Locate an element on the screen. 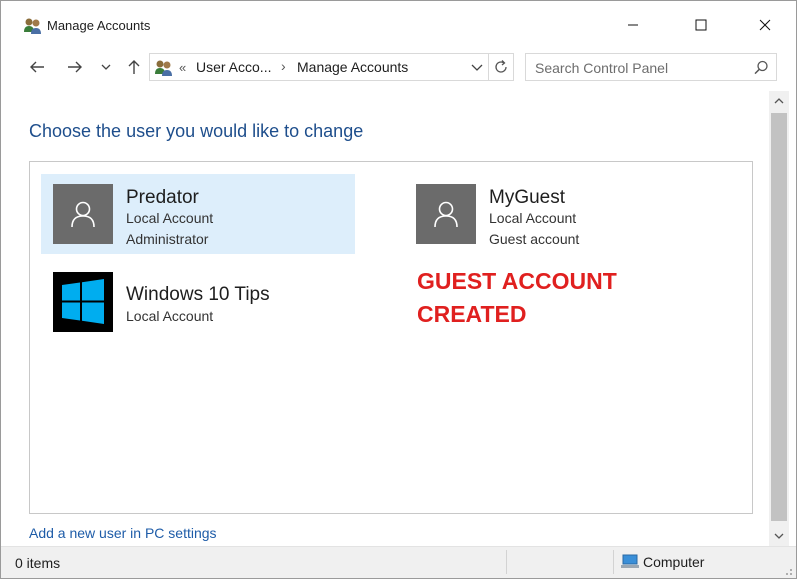 The width and height of the screenshot is (797, 579). breadcrumb-overflow: « is located at coordinates (182, 67).